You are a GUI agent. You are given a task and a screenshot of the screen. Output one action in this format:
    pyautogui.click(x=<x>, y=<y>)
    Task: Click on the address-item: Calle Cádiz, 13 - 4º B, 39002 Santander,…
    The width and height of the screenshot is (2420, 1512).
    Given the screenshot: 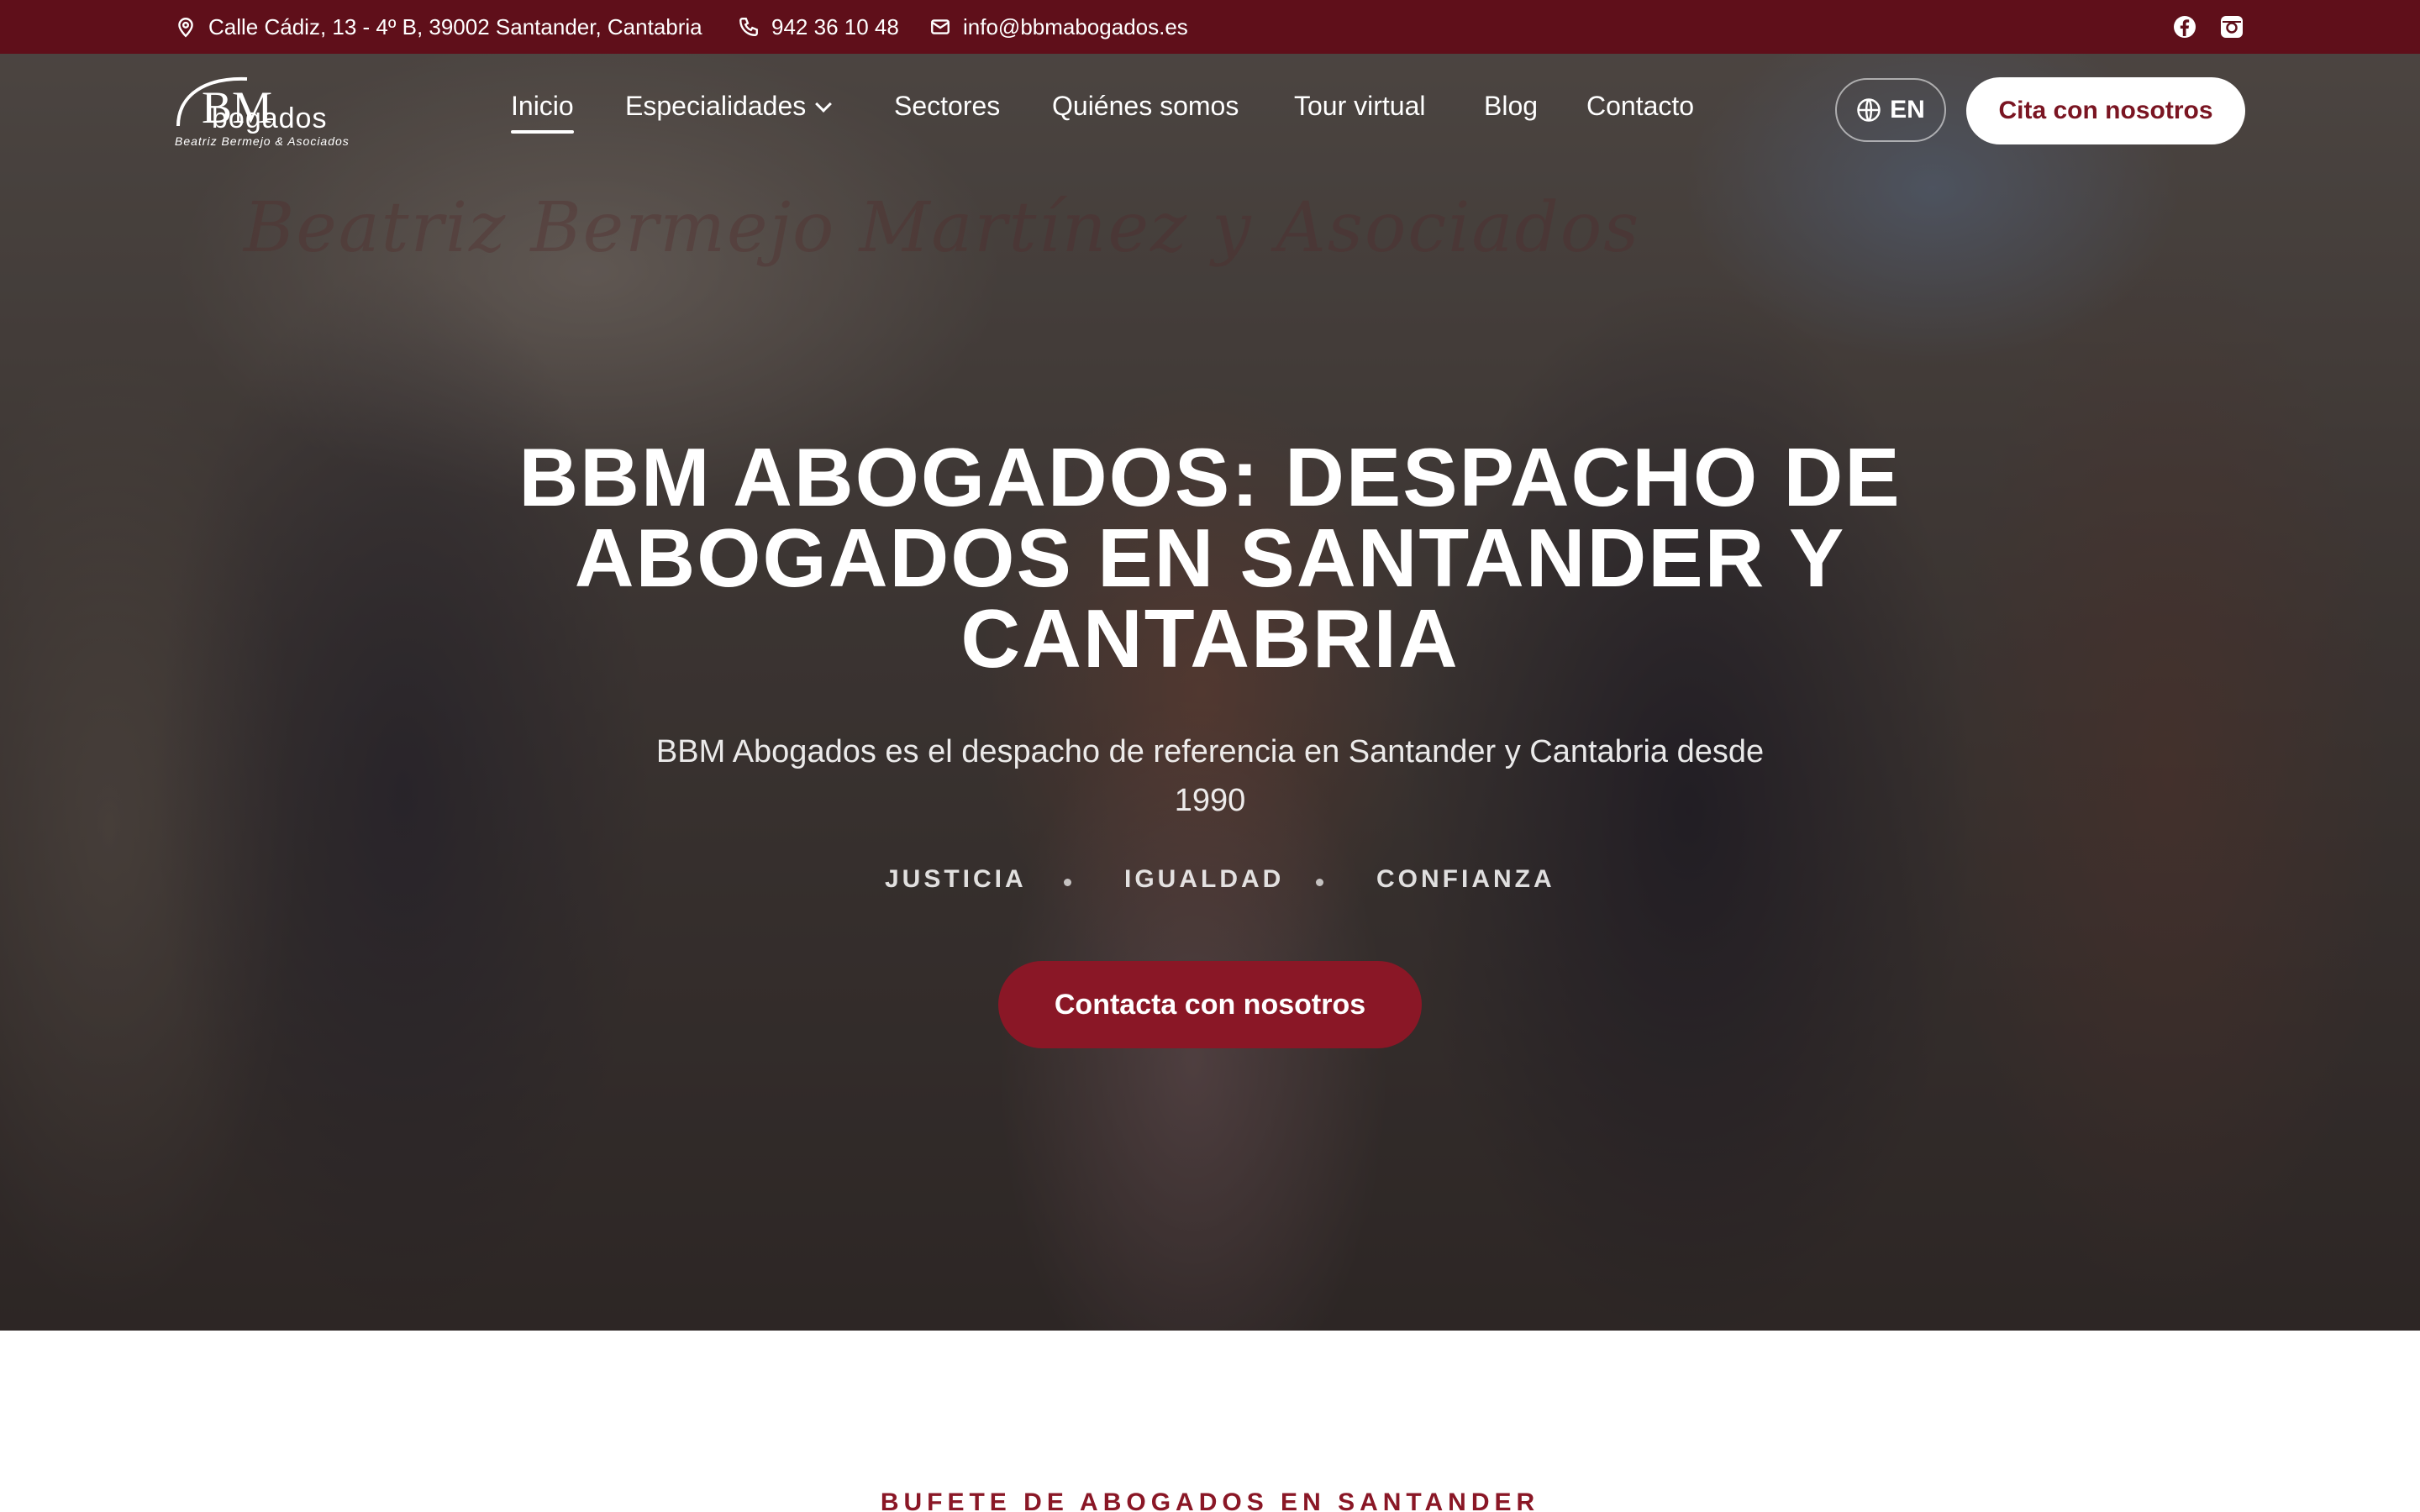 What is the action you would take?
    pyautogui.click(x=438, y=27)
    